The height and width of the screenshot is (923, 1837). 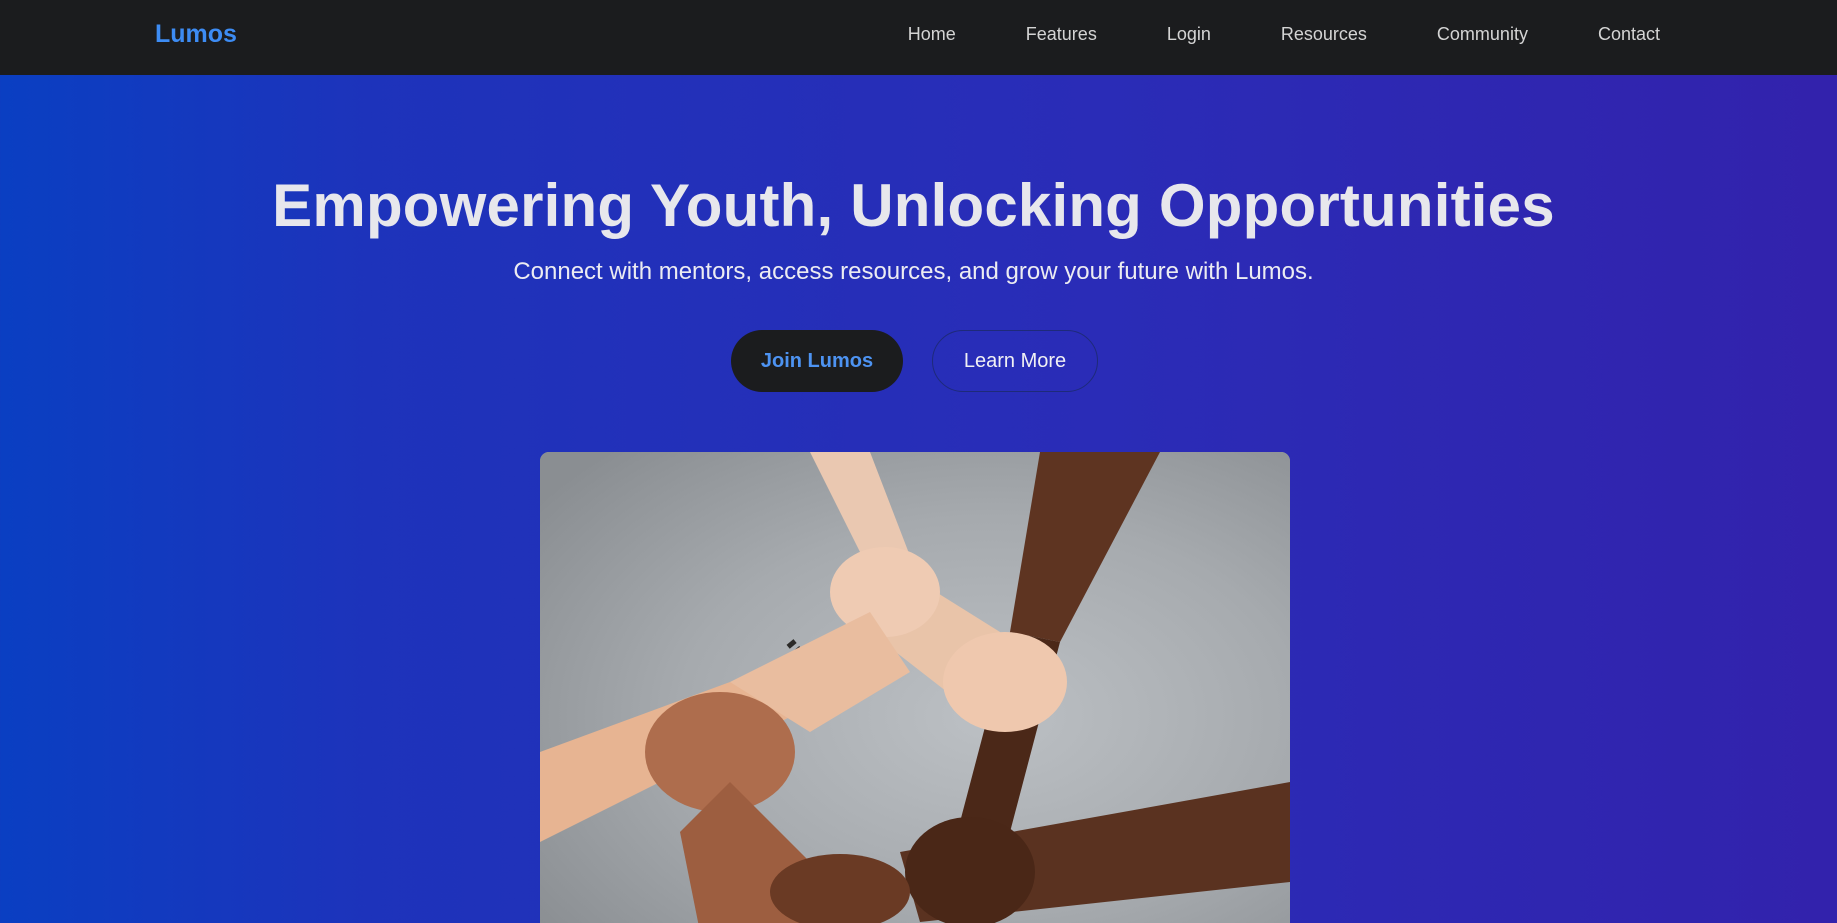 I want to click on nav-link-features: Features, so click(x=1061, y=34).